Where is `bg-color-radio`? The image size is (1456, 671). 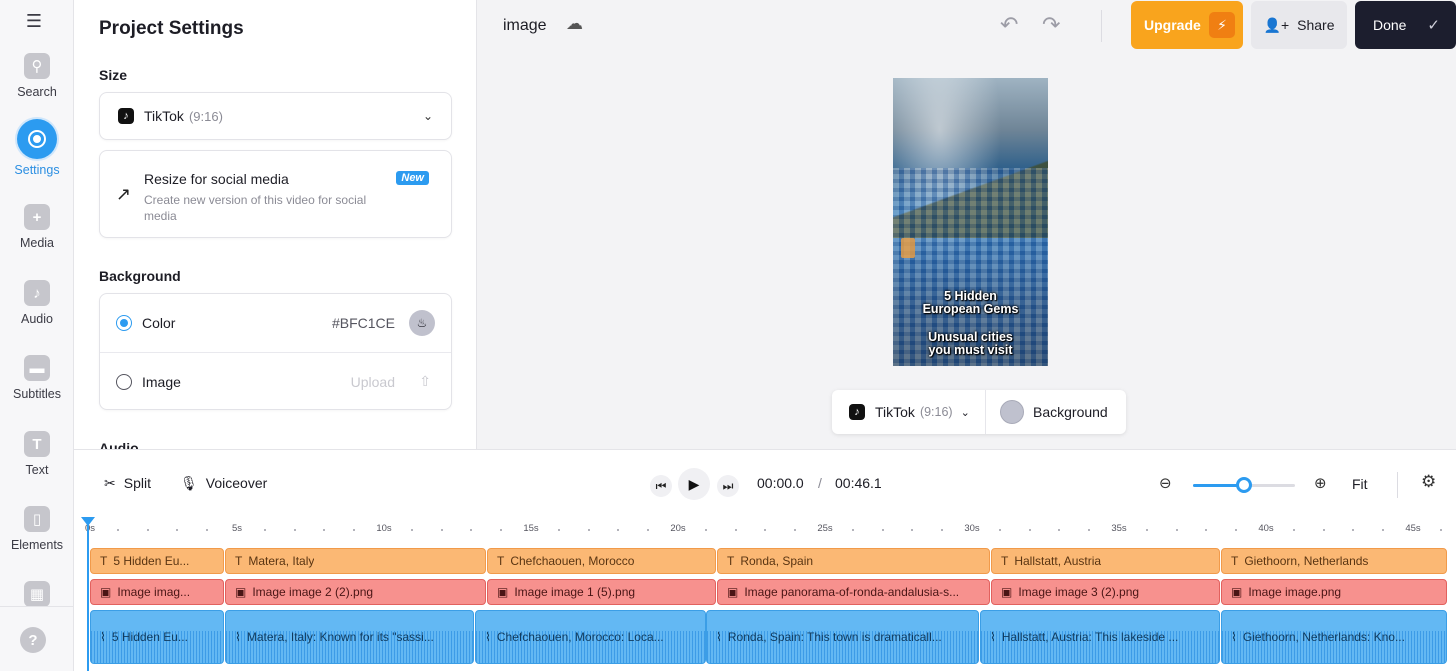 bg-color-radio is located at coordinates (124, 323).